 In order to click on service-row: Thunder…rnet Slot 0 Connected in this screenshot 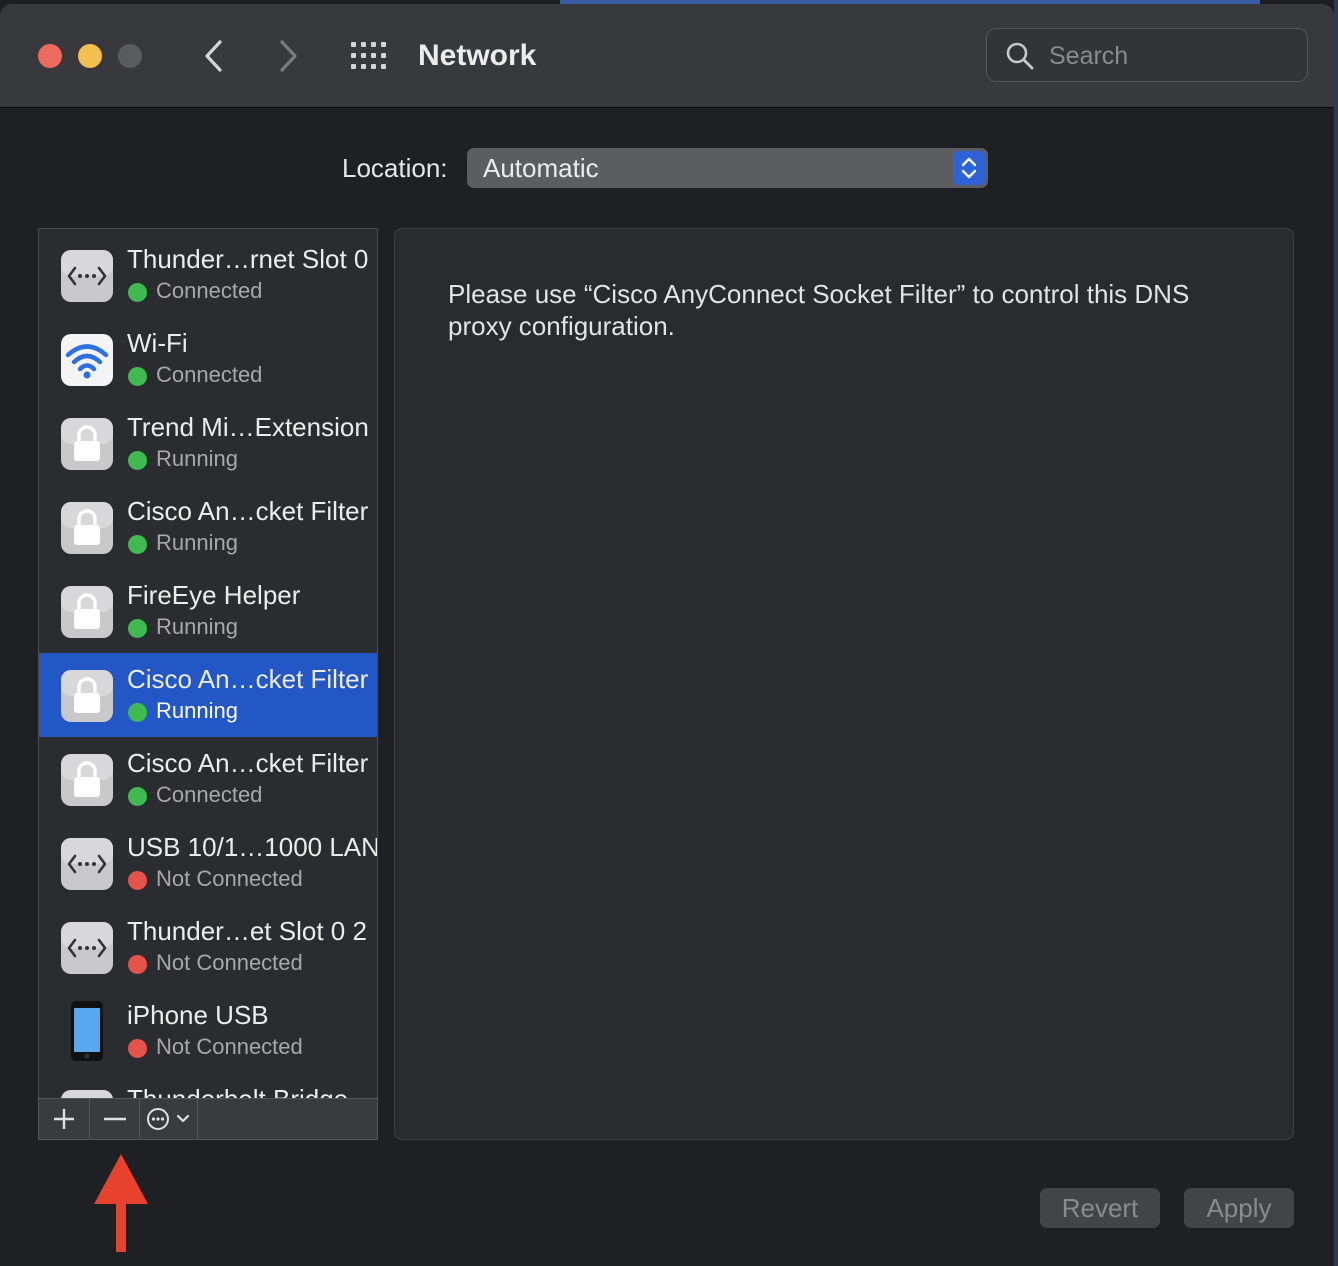, I will do `click(208, 275)`.